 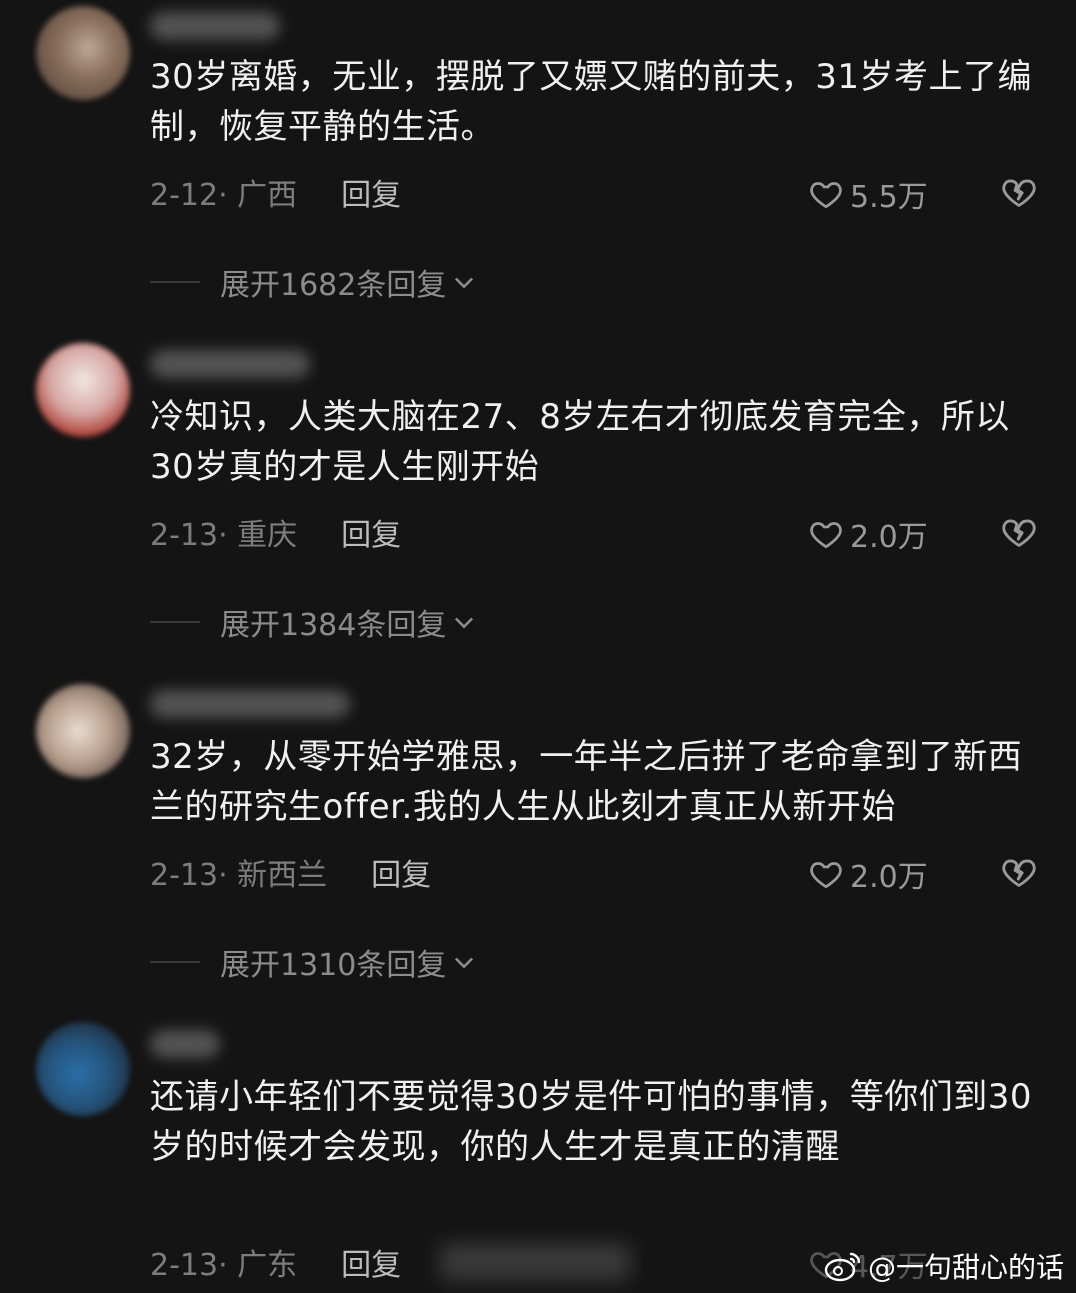 What do you see at coordinates (965, 1267) in the screenshot?
I see `watermark-text: @一句甜心的话` at bounding box center [965, 1267].